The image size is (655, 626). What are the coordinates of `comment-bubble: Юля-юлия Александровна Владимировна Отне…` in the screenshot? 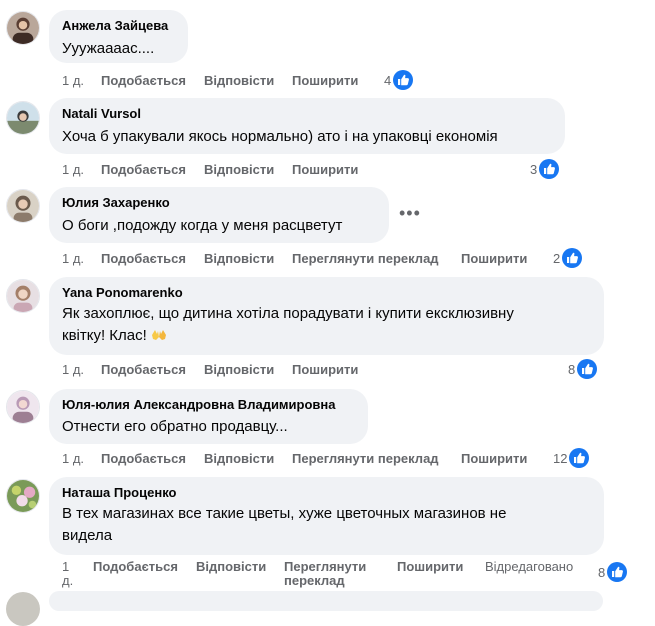 It's located at (208, 416).